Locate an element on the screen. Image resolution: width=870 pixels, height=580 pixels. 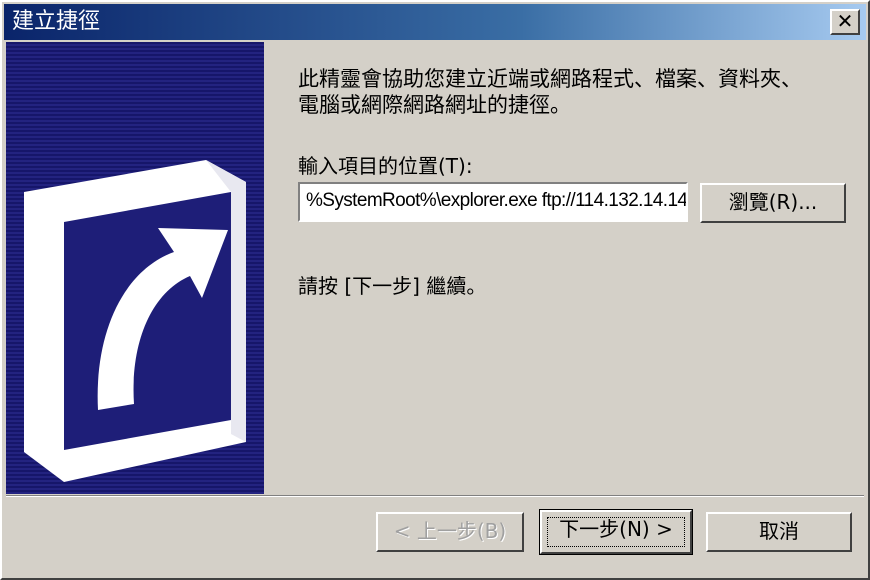
back-button: < 上一步(B) is located at coordinates (450, 532).